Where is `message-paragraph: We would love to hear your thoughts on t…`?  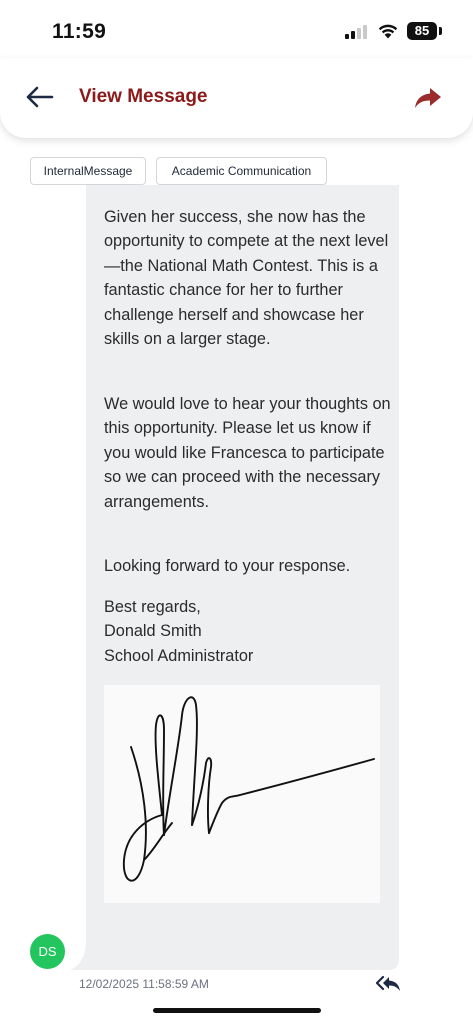 message-paragraph: We would love to hear your thoughts on t… is located at coordinates (247, 453).